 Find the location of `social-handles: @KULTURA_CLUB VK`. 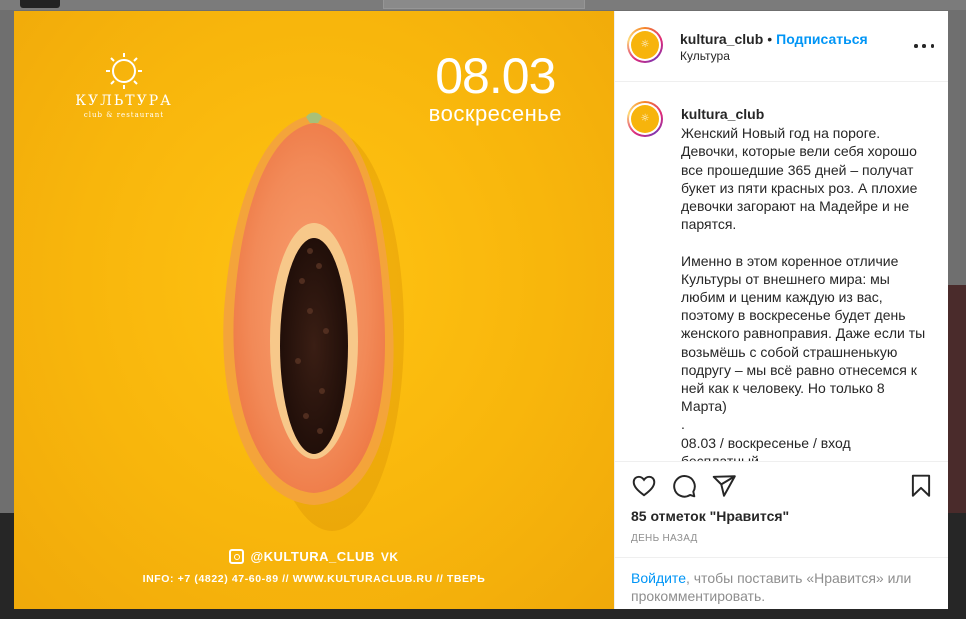

social-handles: @KULTURA_CLUB VK is located at coordinates (314, 556).